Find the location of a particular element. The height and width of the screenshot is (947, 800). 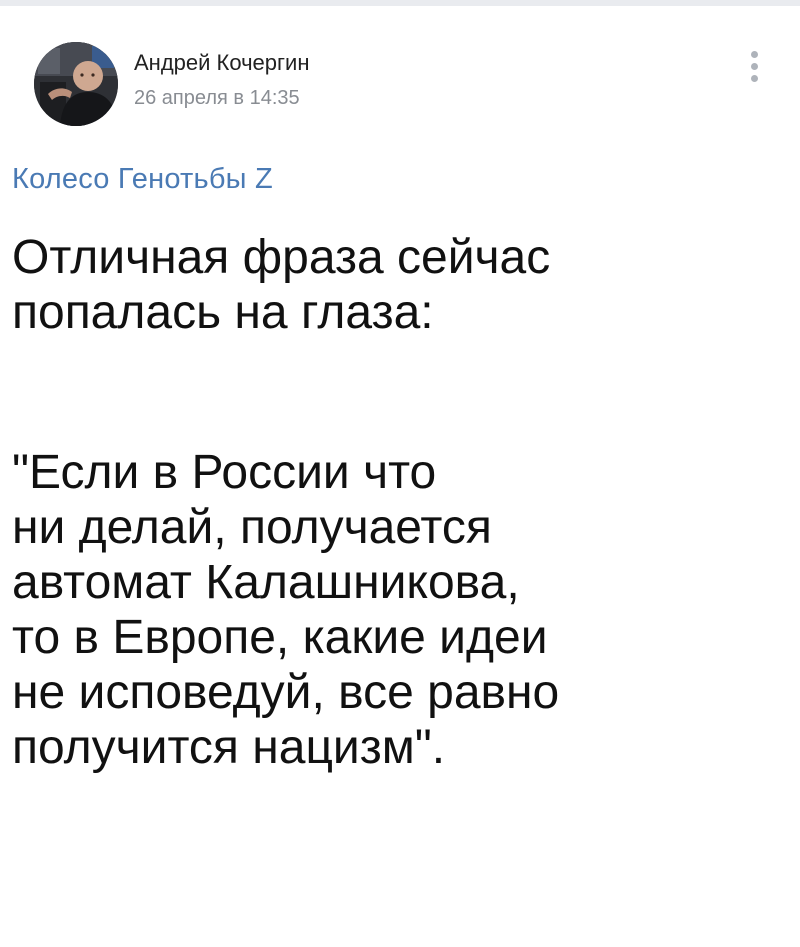

source-community-link: Колесо Генотьбы Z is located at coordinates (142, 179).